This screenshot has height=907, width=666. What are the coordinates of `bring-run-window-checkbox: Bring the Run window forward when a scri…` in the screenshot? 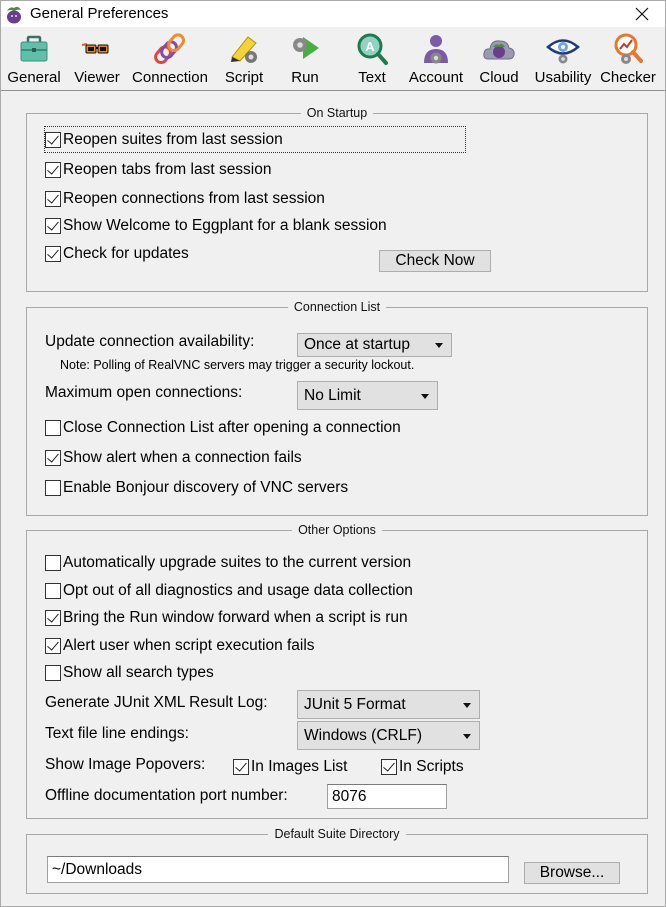 It's located at (226, 618).